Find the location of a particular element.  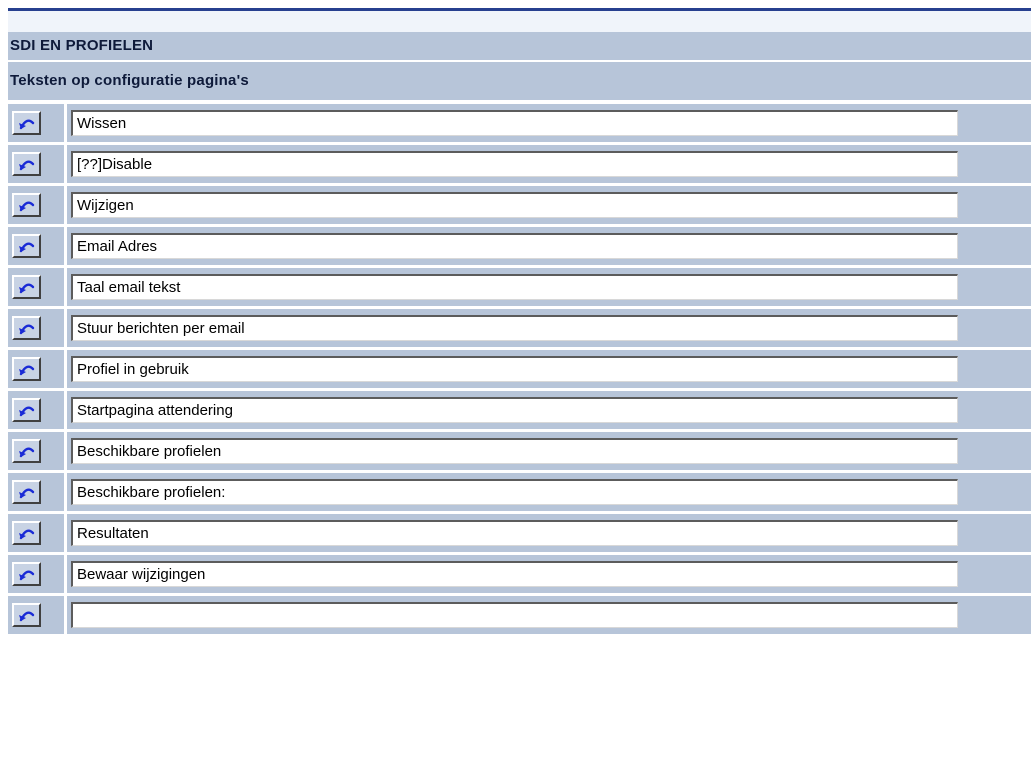

header-spacer is located at coordinates (519, 21).